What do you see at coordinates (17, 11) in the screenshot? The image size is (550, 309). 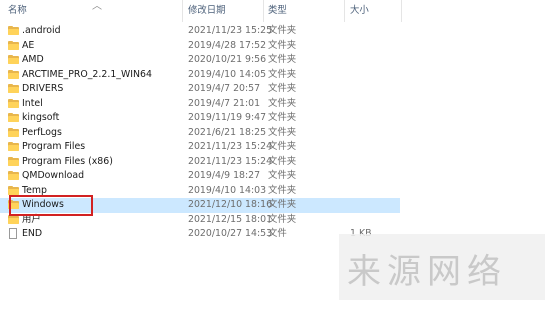 I see `column-header-name: 名称` at bounding box center [17, 11].